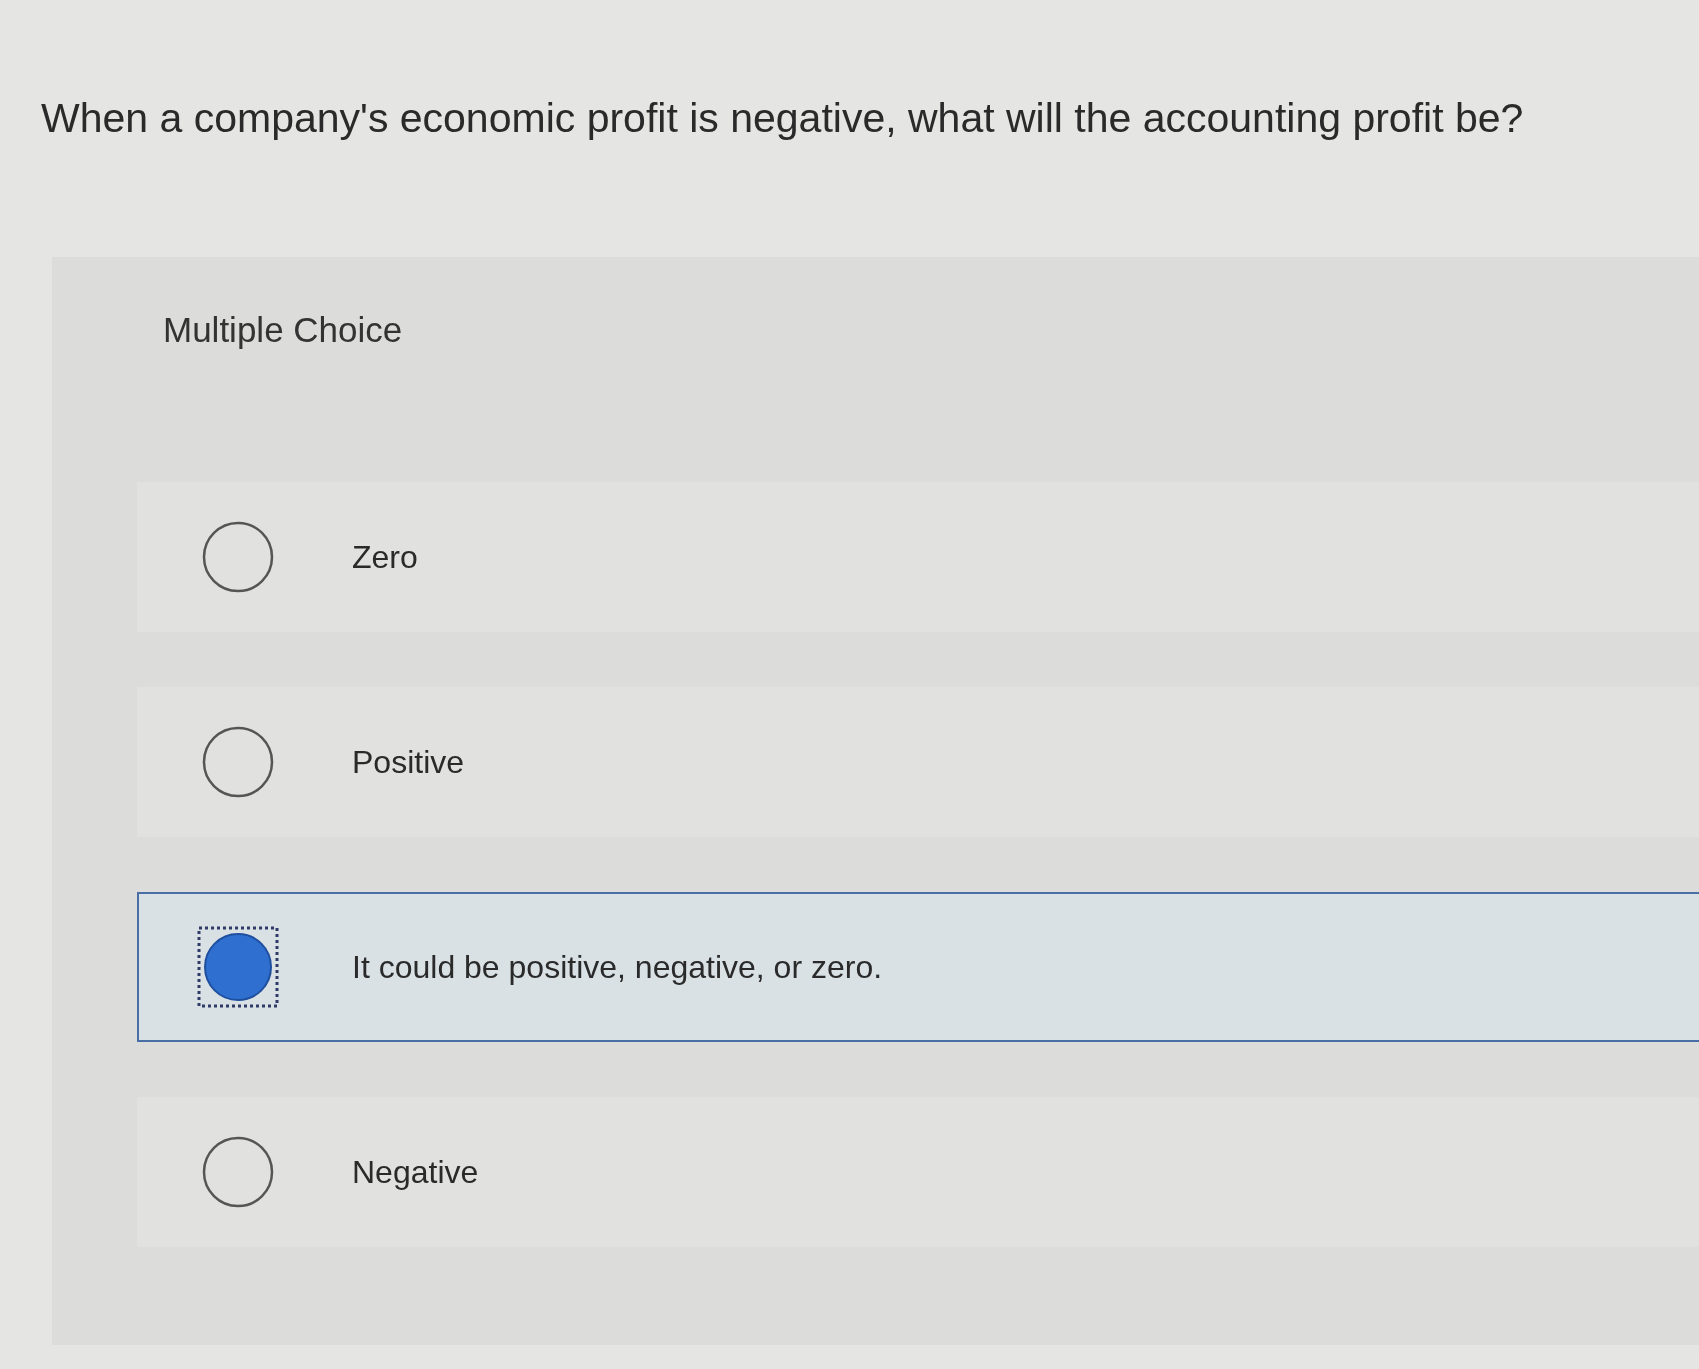  I want to click on option-label: Zero, so click(385, 557).